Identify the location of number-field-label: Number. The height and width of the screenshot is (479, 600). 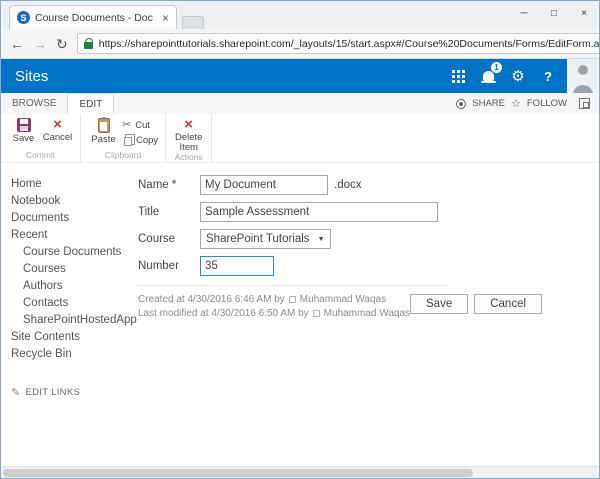
(158, 266).